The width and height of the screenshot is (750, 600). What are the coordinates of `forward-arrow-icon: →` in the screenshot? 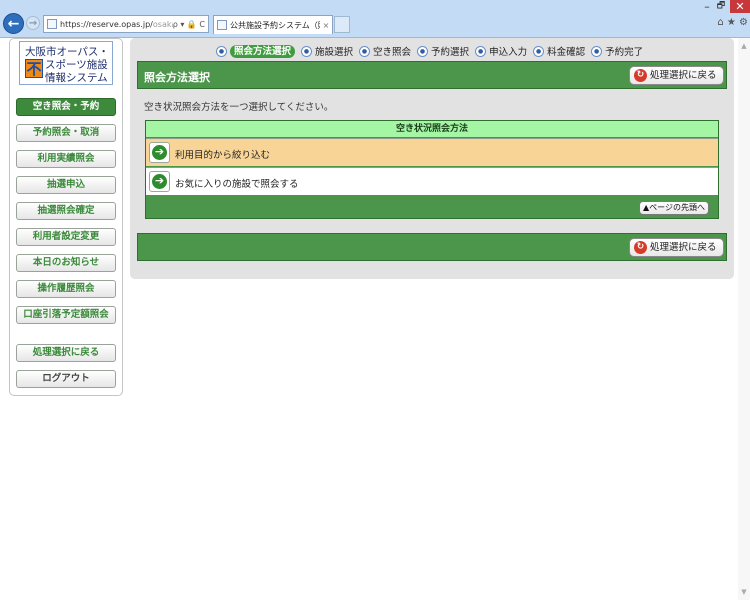 It's located at (33, 23).